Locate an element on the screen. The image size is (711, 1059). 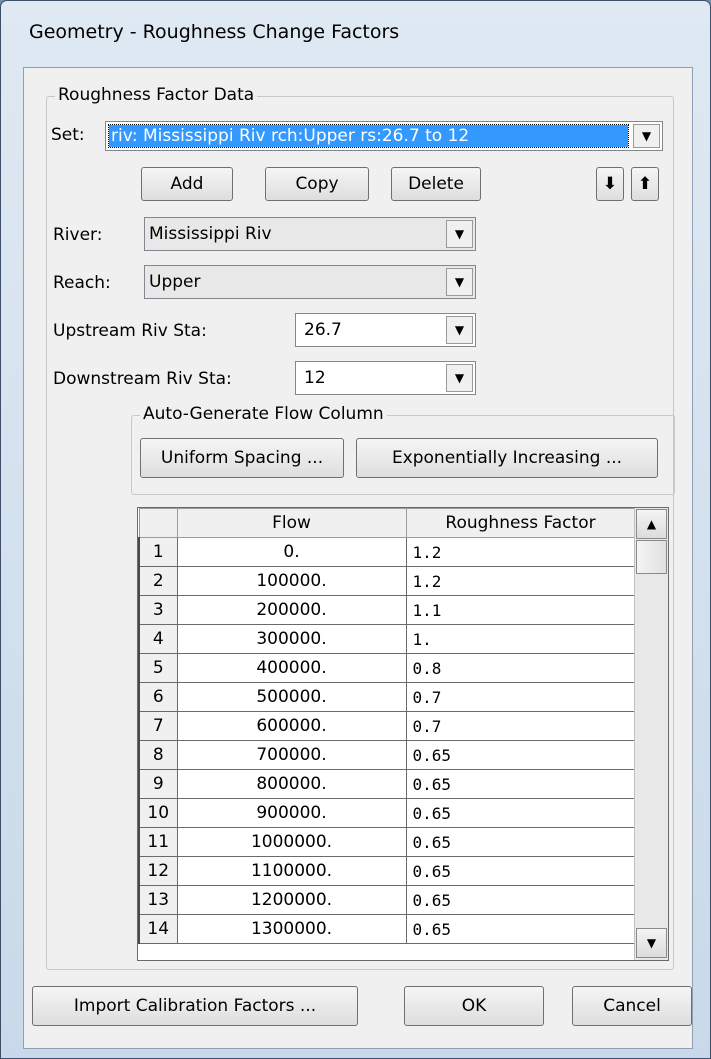
ok-button: OK is located at coordinates (474, 1006).